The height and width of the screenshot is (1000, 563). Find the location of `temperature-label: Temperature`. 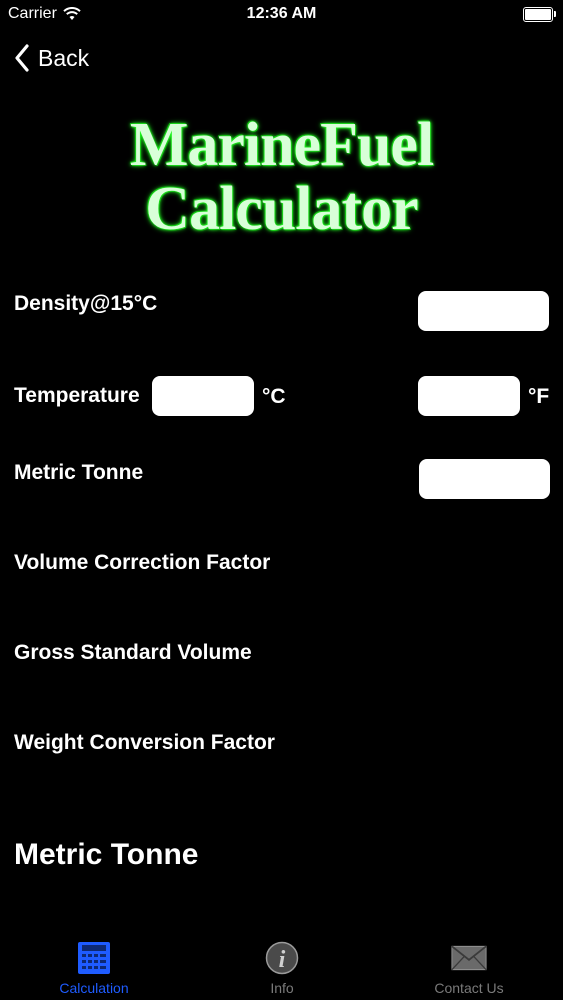

temperature-label: Temperature is located at coordinates (77, 395).